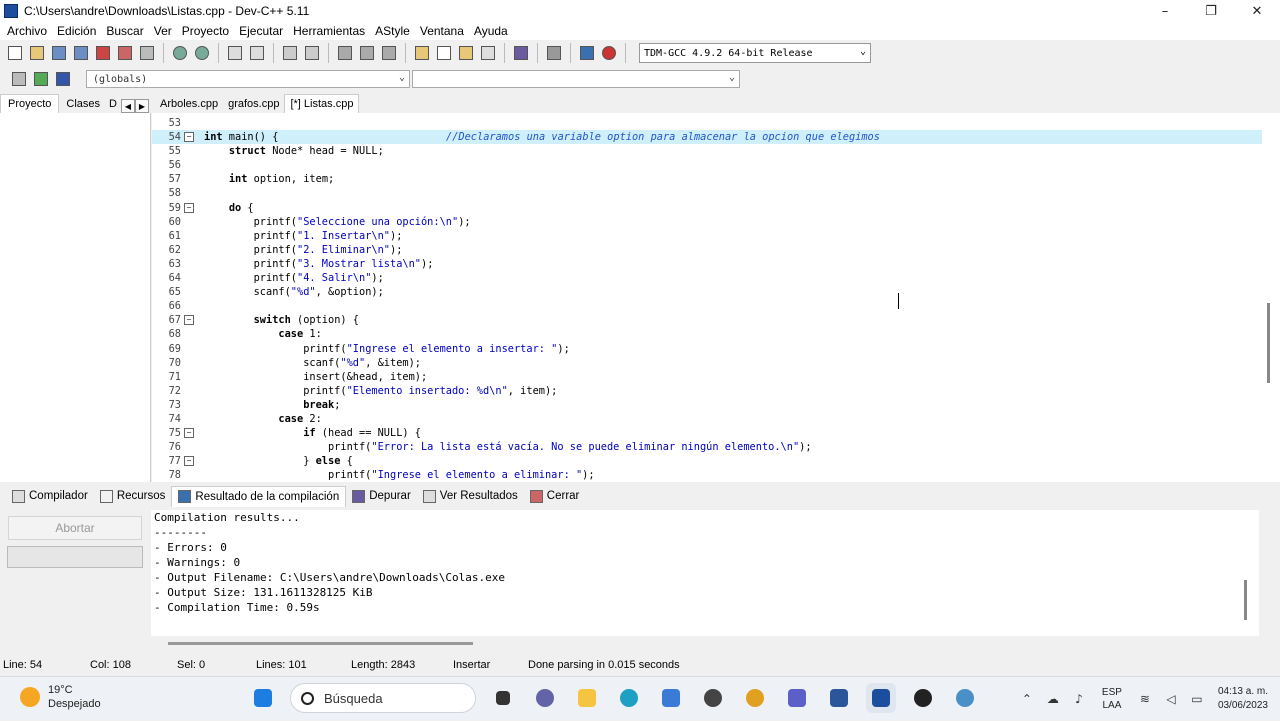 This screenshot has width=1280, height=721. Describe the element at coordinates (63, 79) in the screenshot. I see `book-icon` at that location.